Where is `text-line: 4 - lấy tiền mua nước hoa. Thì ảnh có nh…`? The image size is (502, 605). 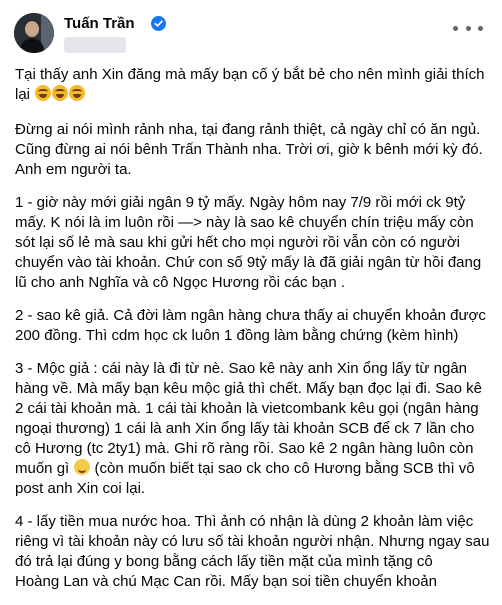
text-line: 4 - lấy tiền mua nước hoa. Thì ảnh có nh… is located at coordinates (244, 521).